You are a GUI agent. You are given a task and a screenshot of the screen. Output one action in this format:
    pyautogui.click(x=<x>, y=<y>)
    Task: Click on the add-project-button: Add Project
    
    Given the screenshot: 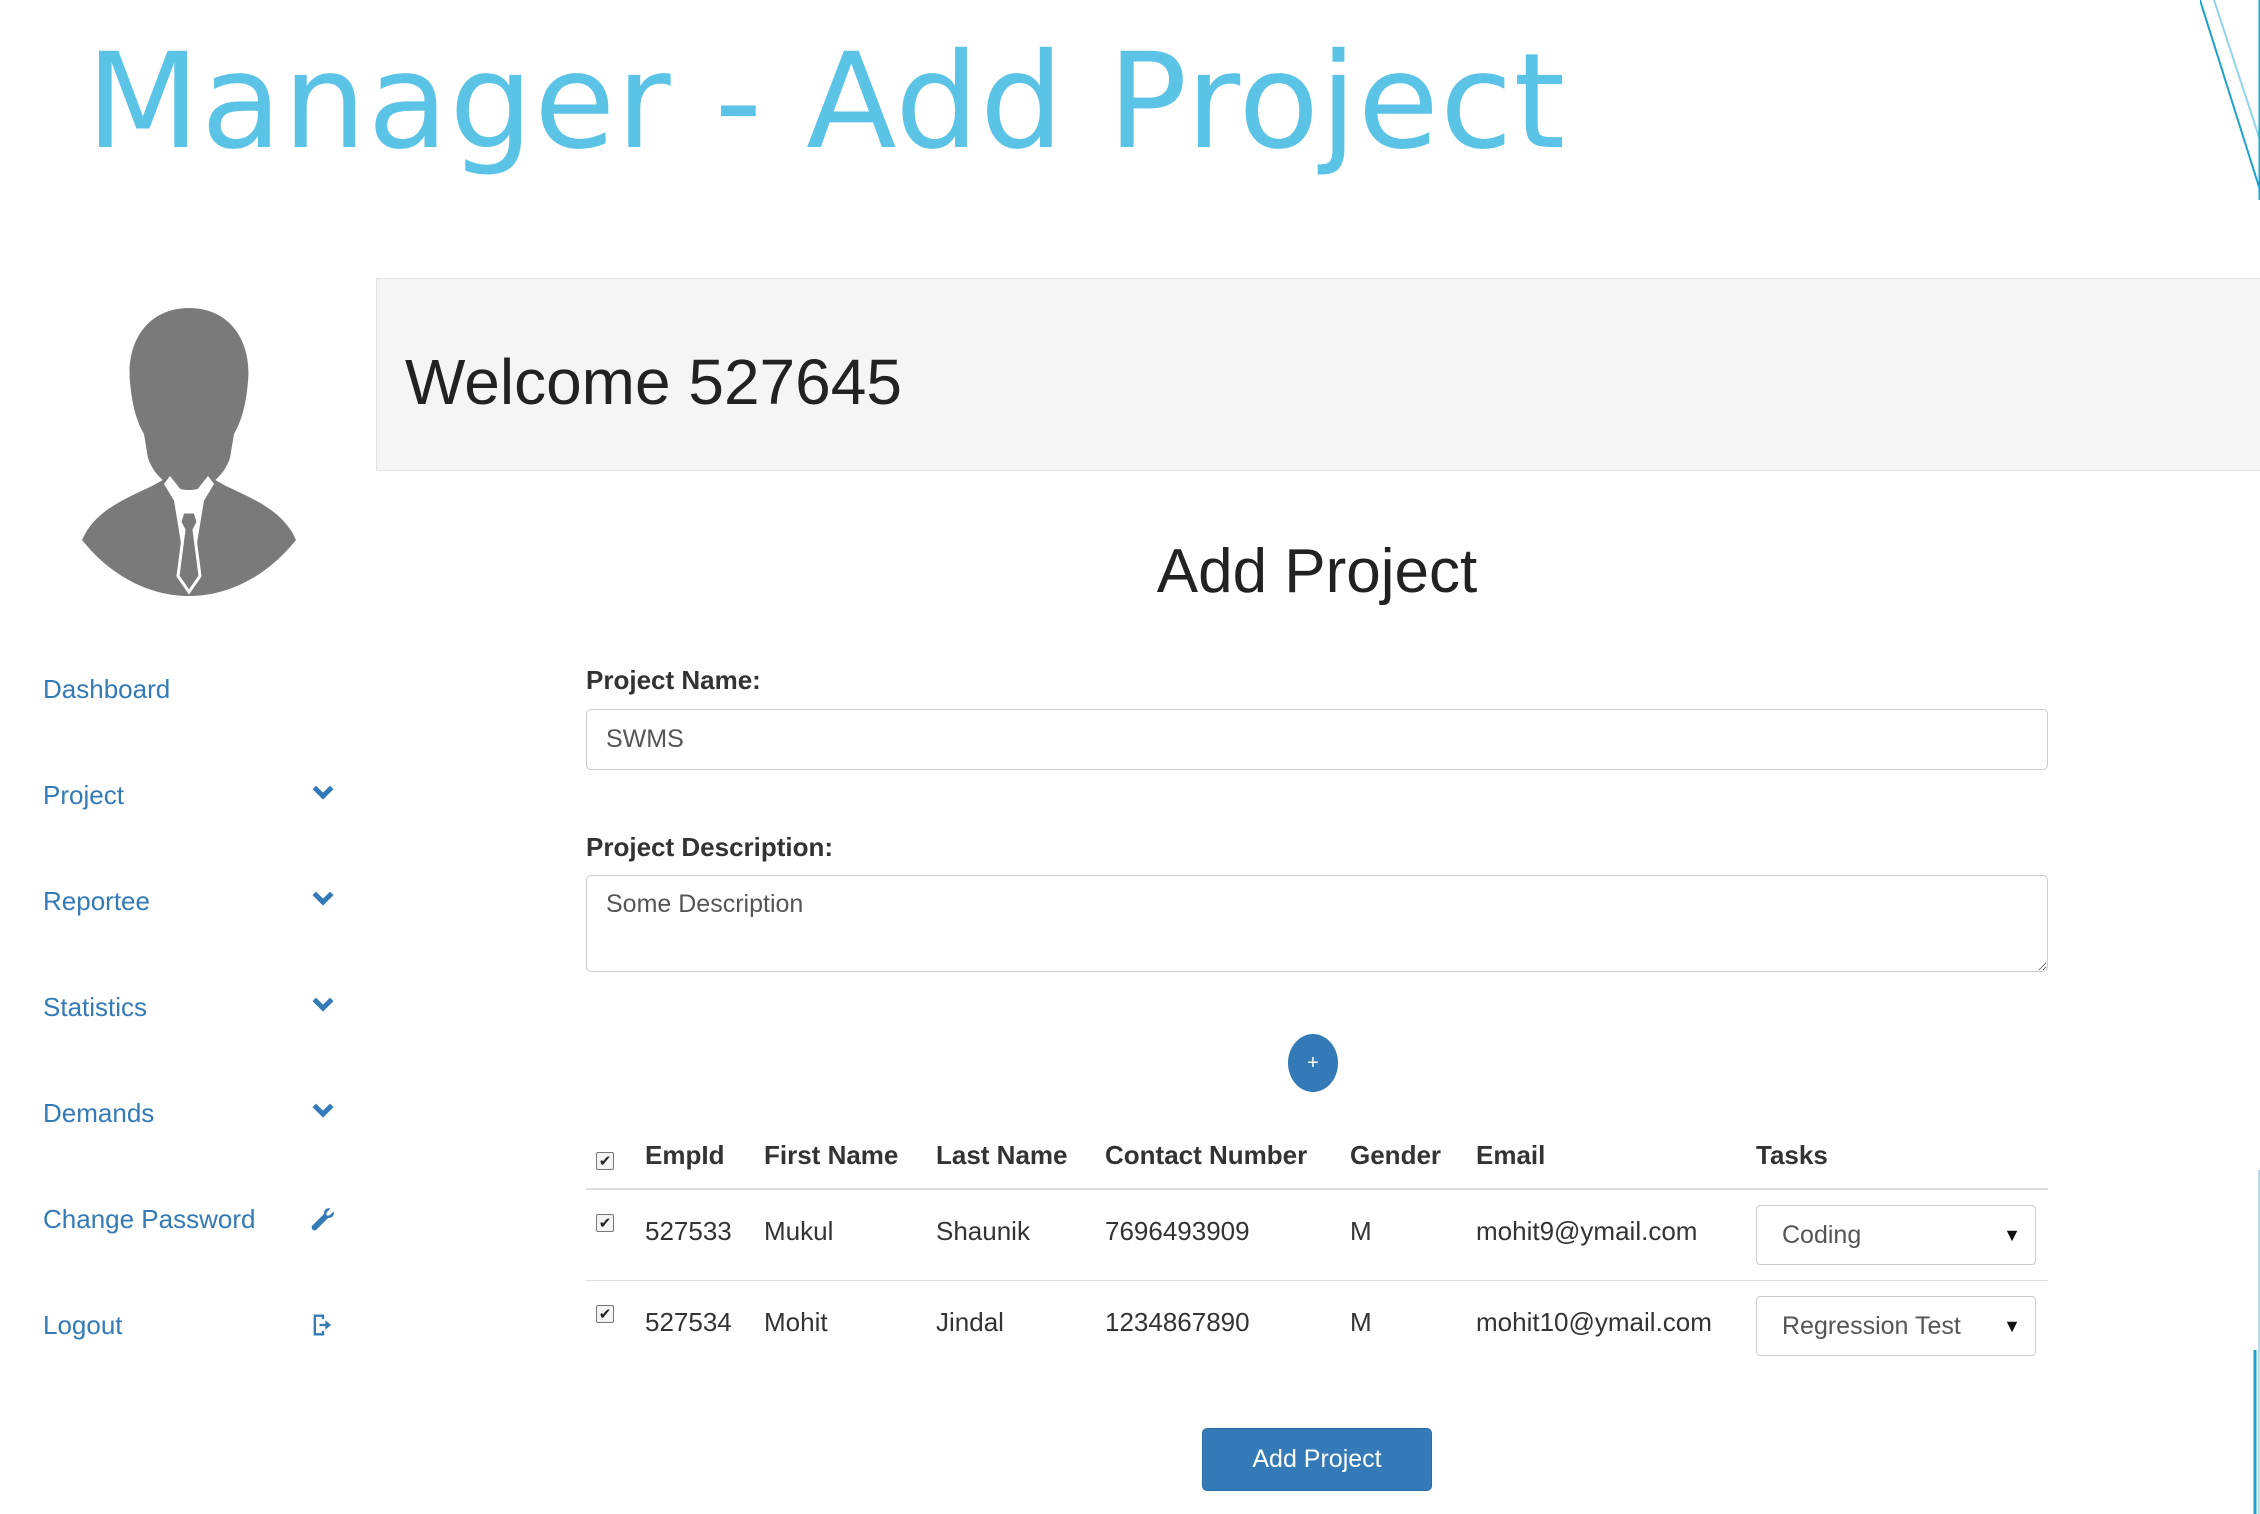 What is the action you would take?
    pyautogui.click(x=1317, y=1459)
    